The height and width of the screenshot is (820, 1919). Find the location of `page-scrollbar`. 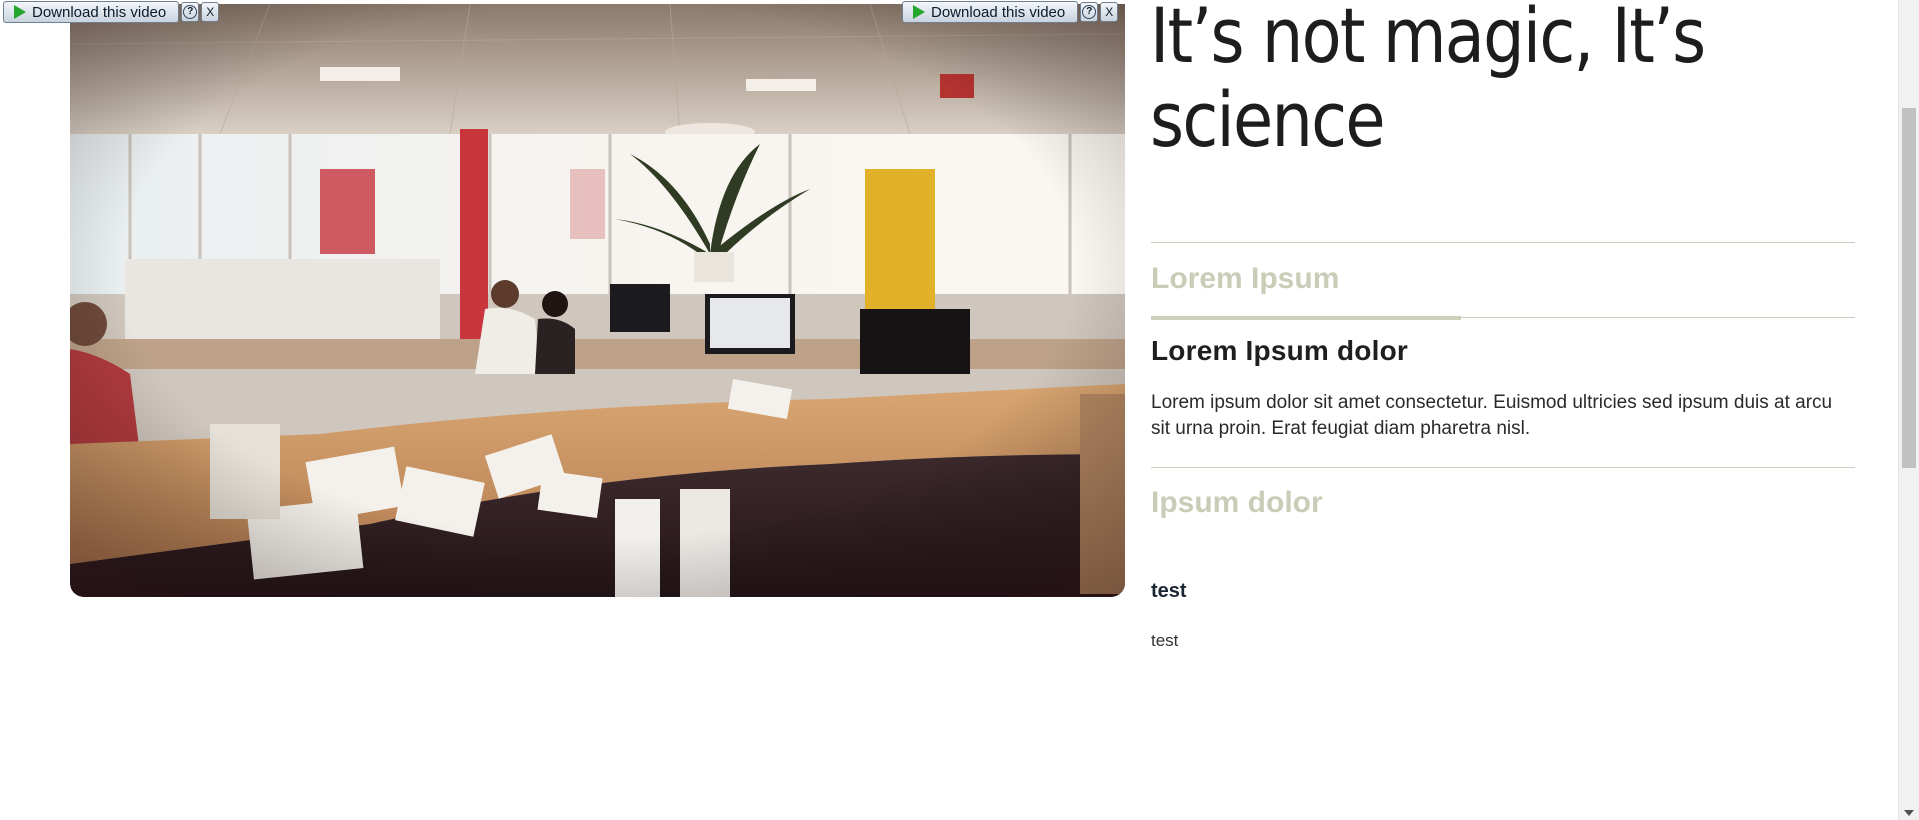

page-scrollbar is located at coordinates (1908, 410).